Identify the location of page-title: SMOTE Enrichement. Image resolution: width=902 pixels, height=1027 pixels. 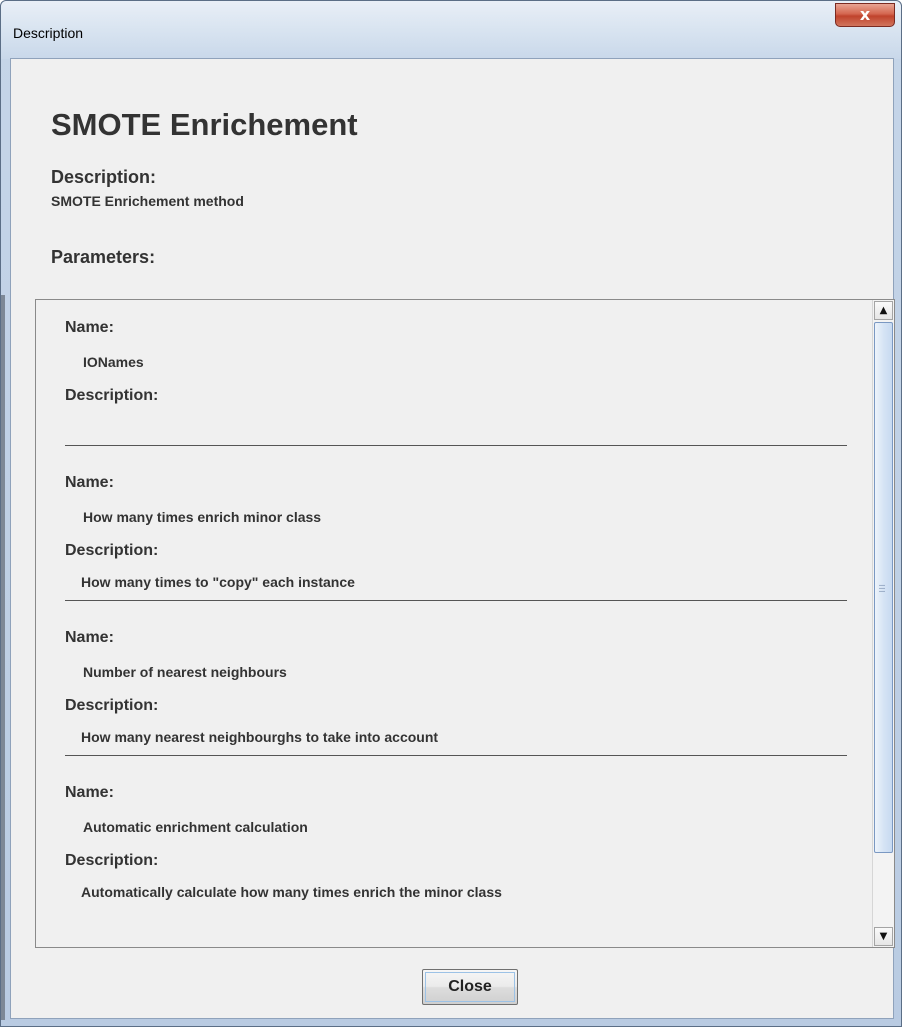
(204, 124).